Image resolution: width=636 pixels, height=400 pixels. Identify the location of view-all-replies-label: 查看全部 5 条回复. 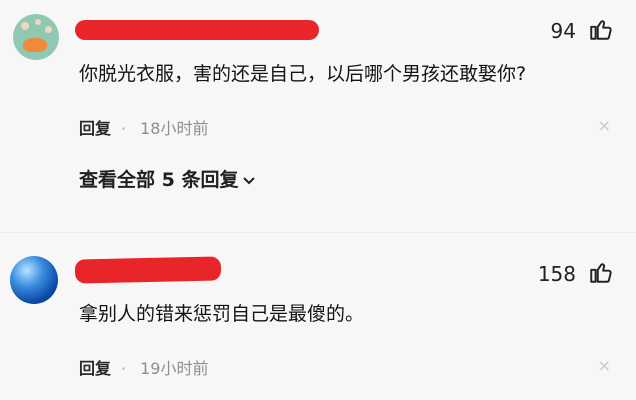
(159, 180).